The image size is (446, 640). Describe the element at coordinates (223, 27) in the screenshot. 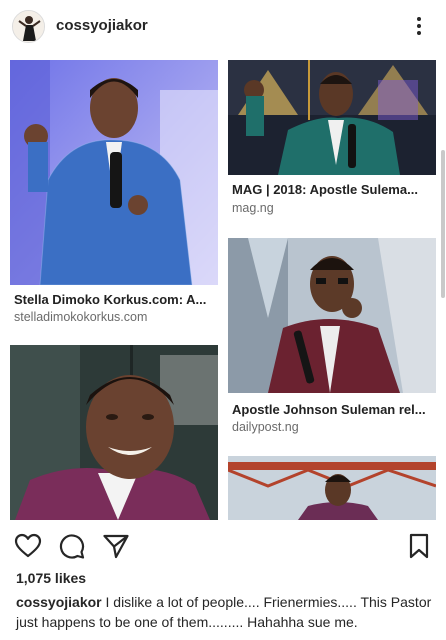

I see `post-header: cossyojiakor` at that location.